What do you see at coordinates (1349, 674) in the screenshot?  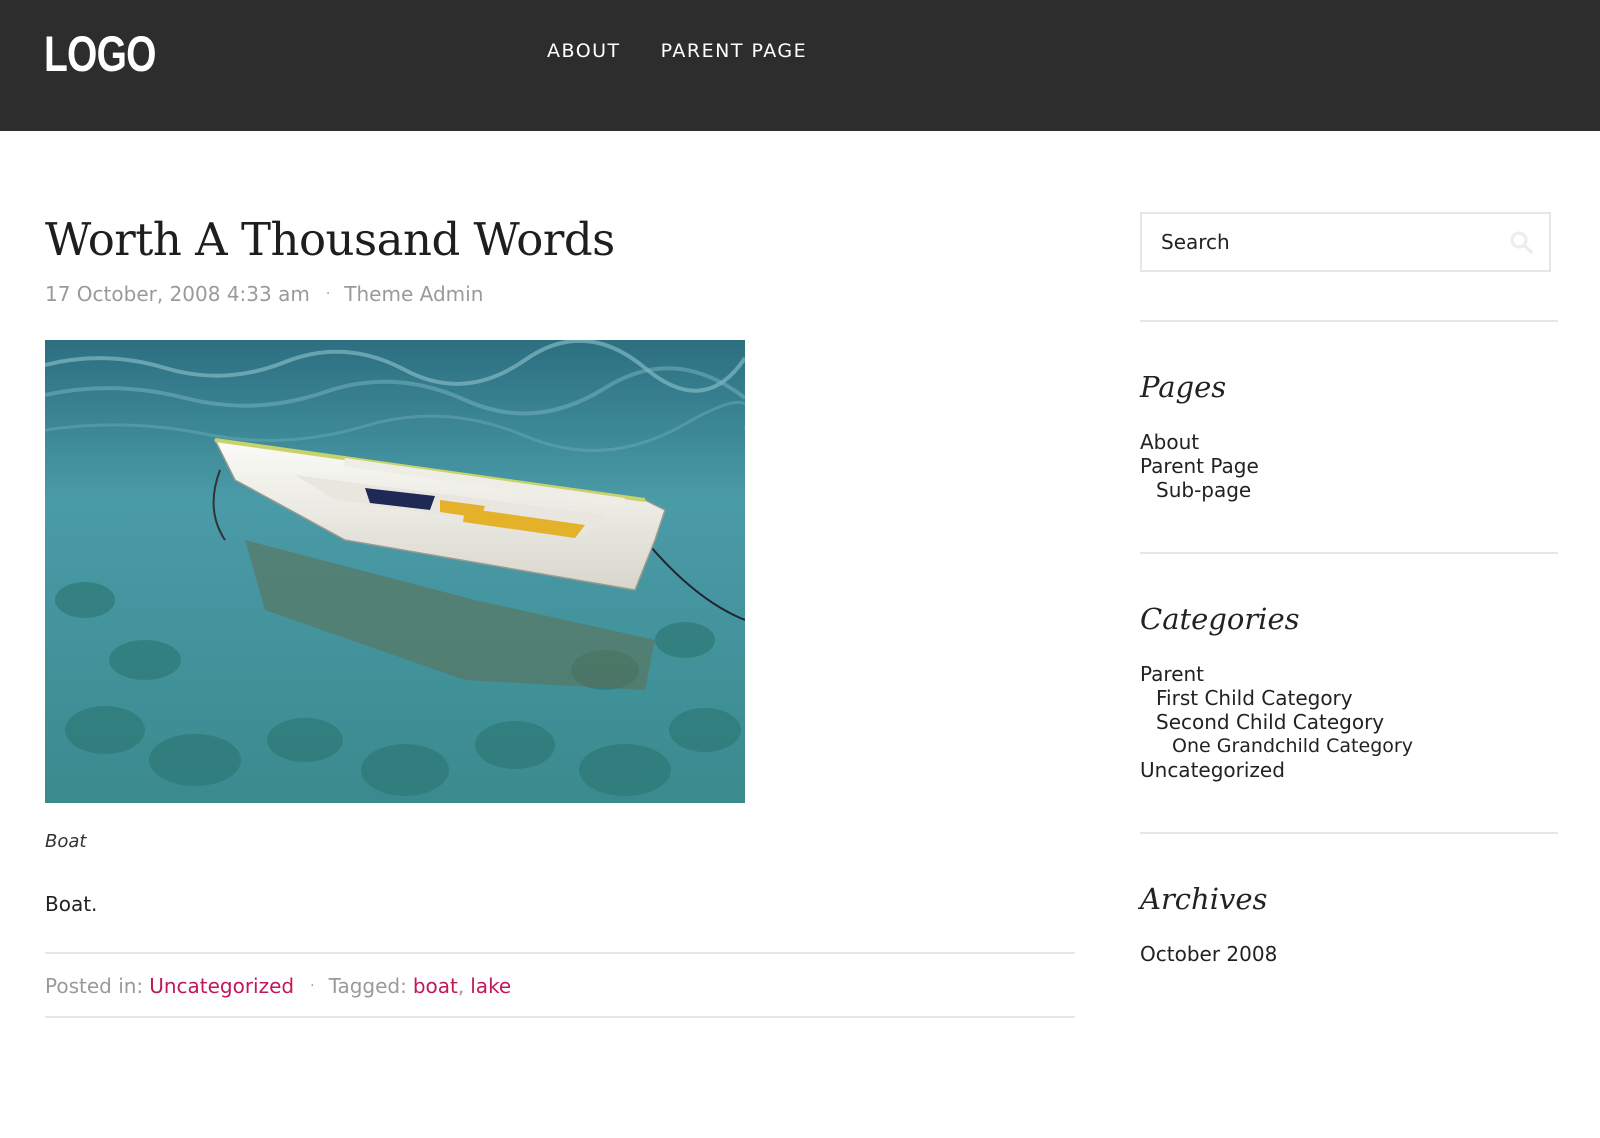 I see `list-item: Parent` at bounding box center [1349, 674].